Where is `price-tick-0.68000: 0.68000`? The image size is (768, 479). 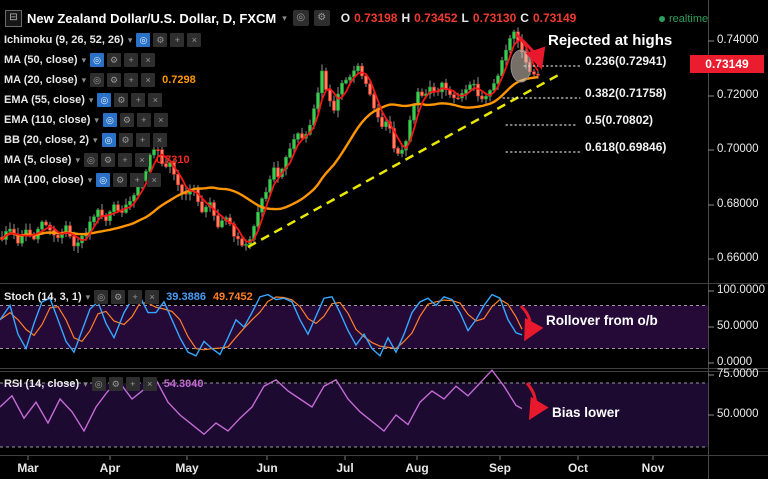 price-tick-0.68000: 0.68000 is located at coordinates (738, 204).